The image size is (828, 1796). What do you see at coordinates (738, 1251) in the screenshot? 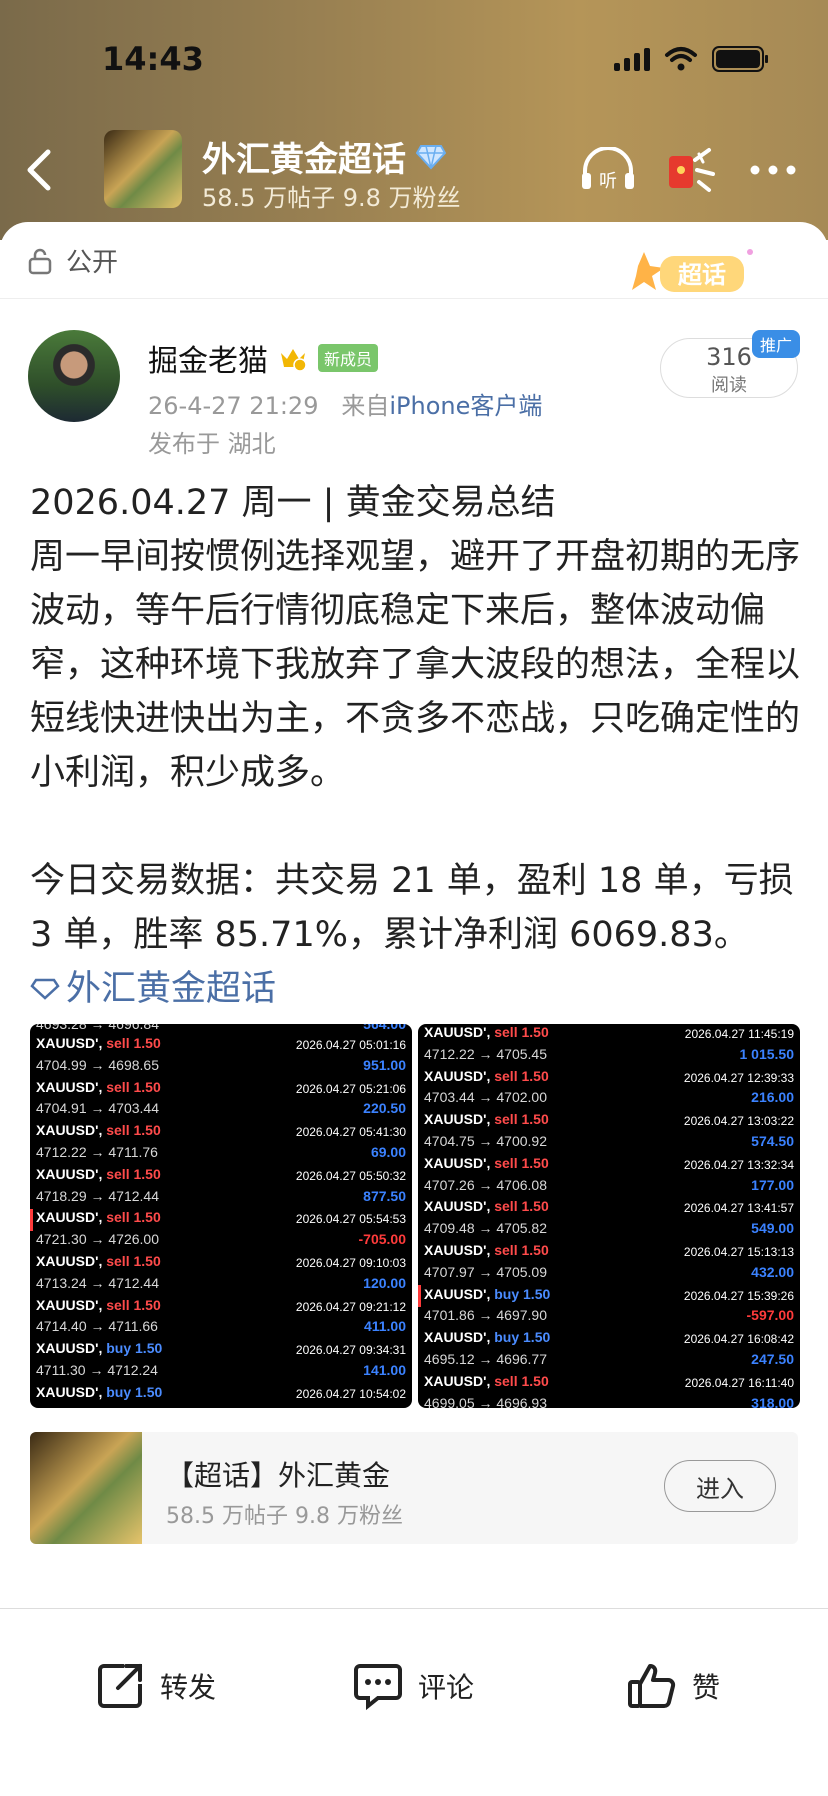
I see `trade-time: 2026.04.27 15:13:13` at bounding box center [738, 1251].